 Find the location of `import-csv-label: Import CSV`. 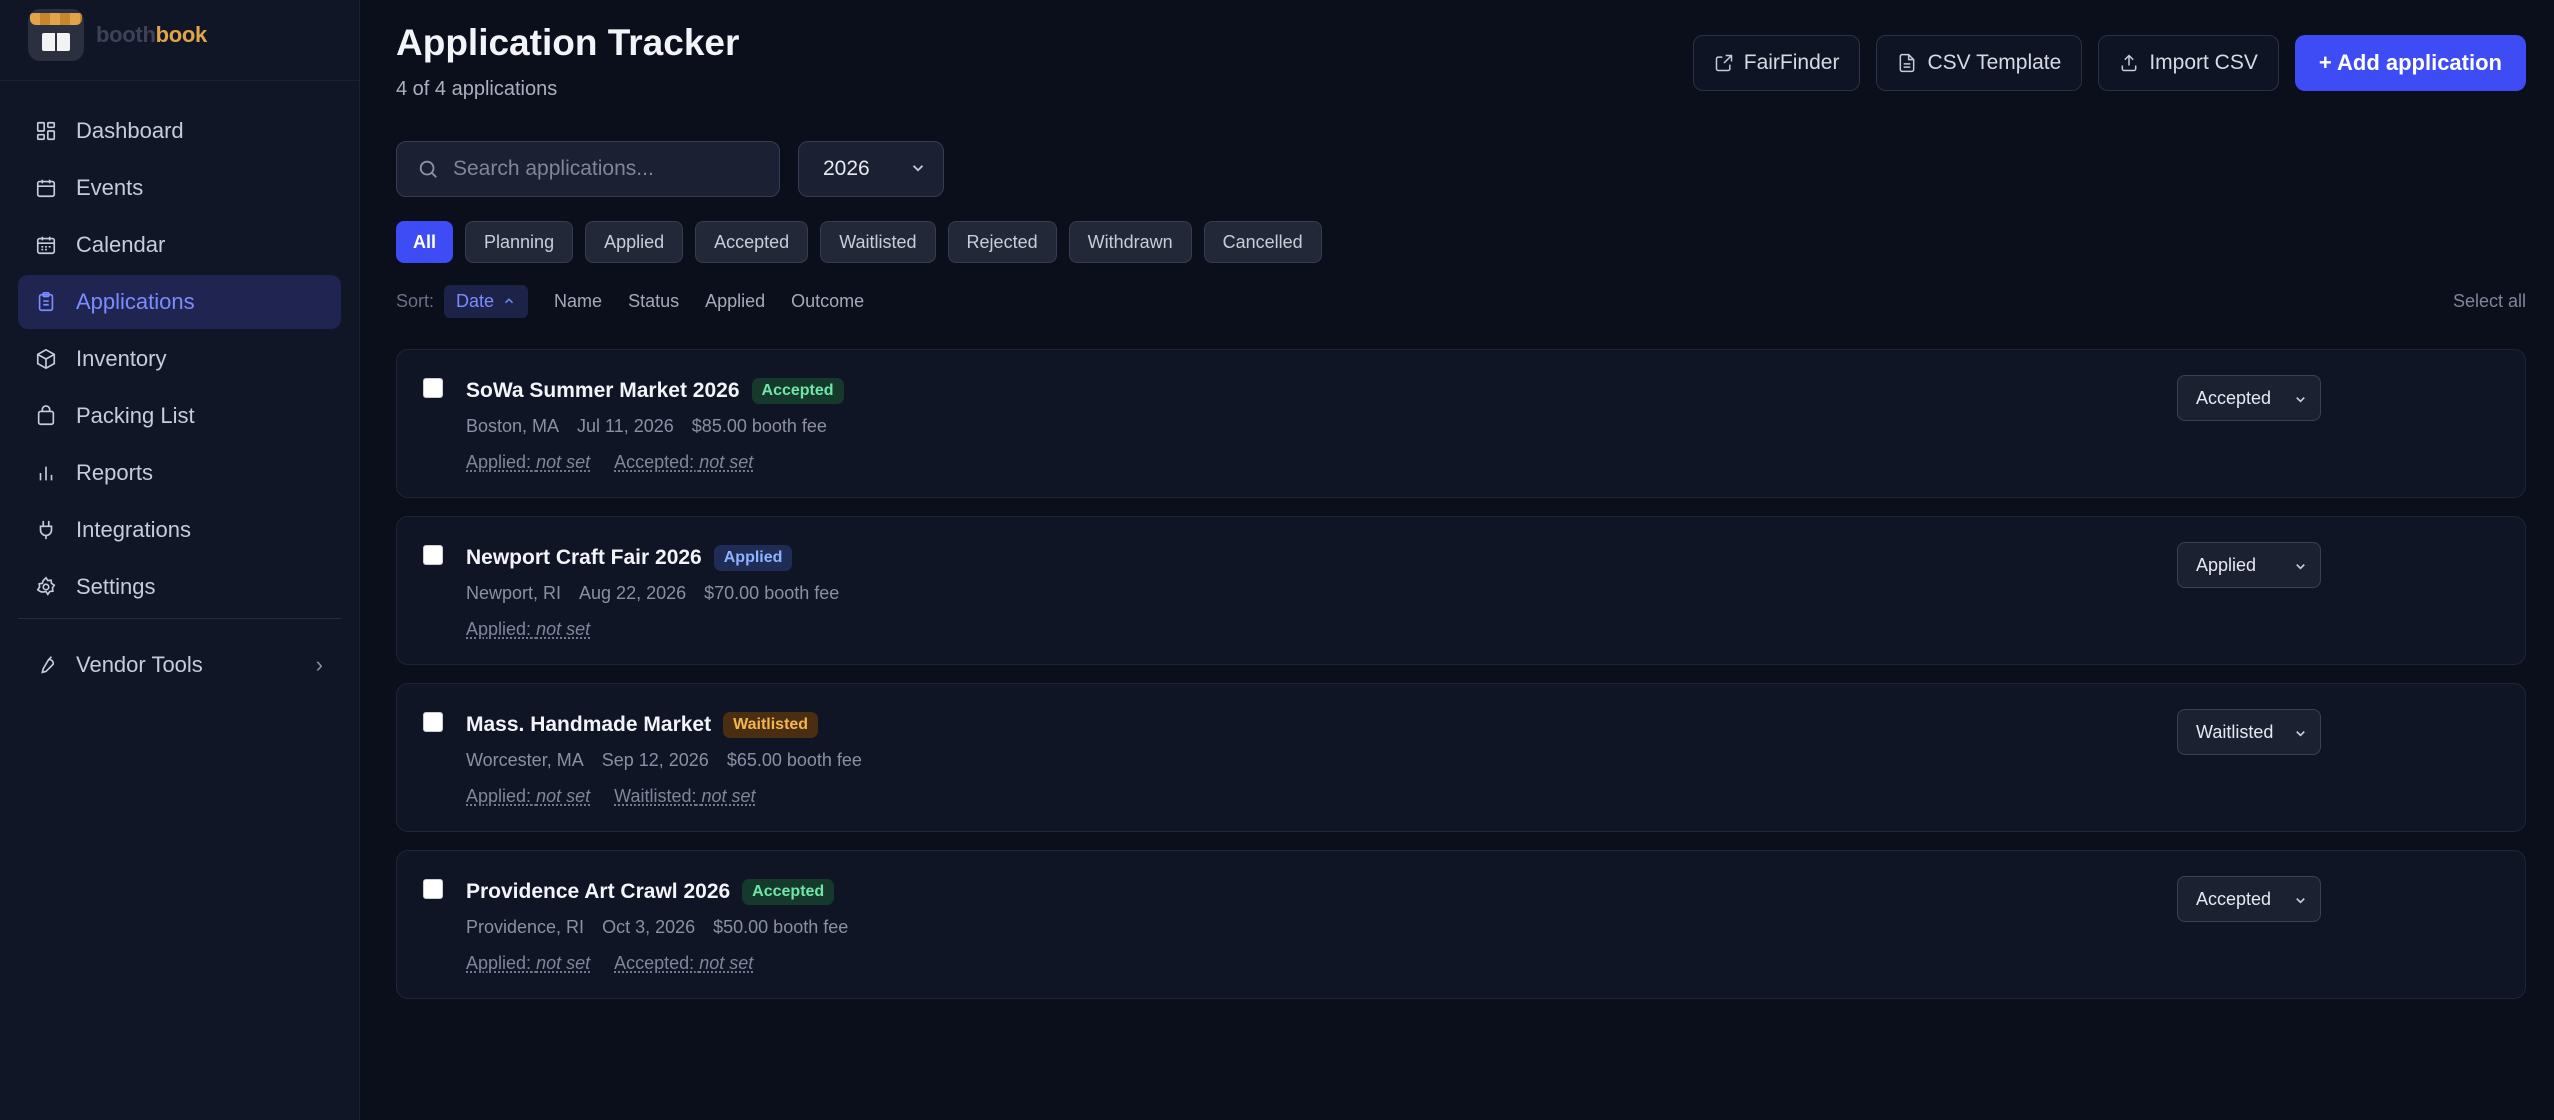

import-csv-label: Import CSV is located at coordinates (2203, 62).